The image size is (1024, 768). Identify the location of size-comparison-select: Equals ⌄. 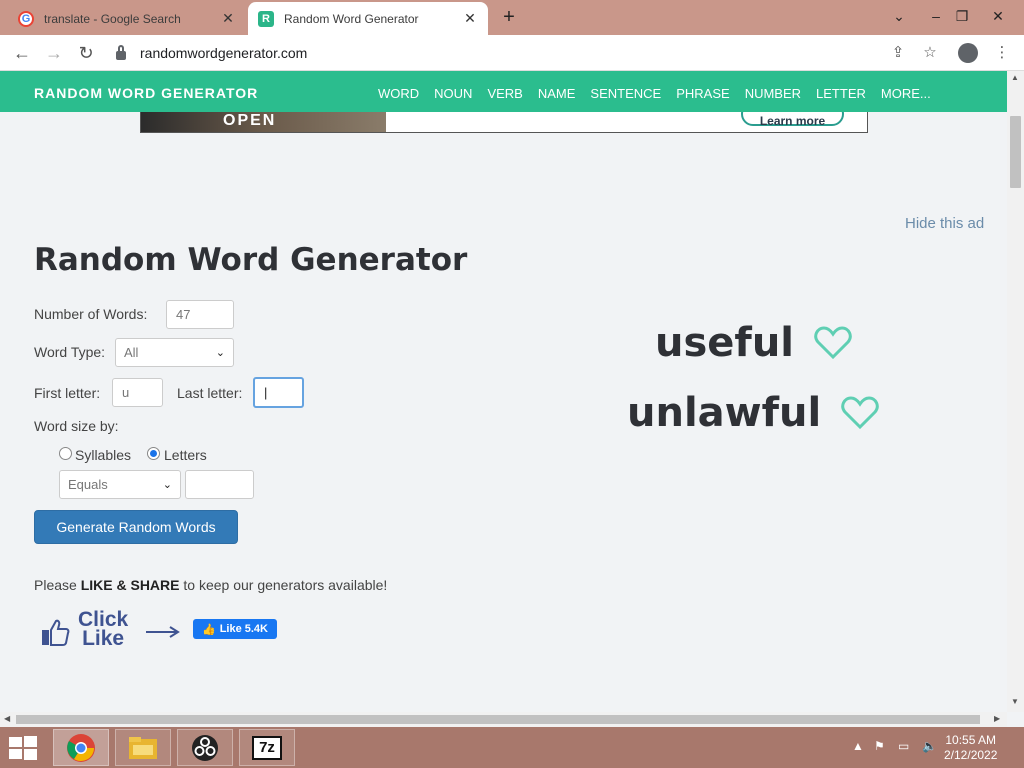
(120, 484).